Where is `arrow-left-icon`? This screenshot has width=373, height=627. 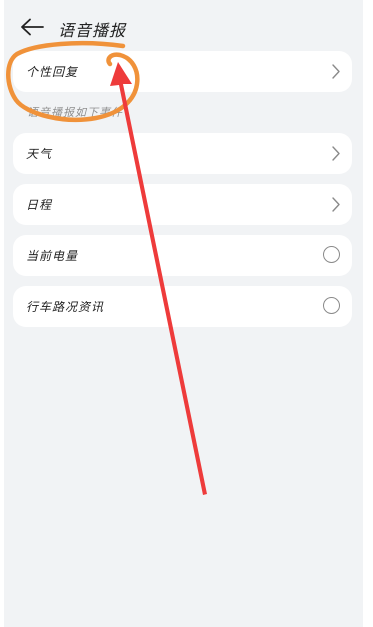
arrow-left-icon is located at coordinates (32, 27).